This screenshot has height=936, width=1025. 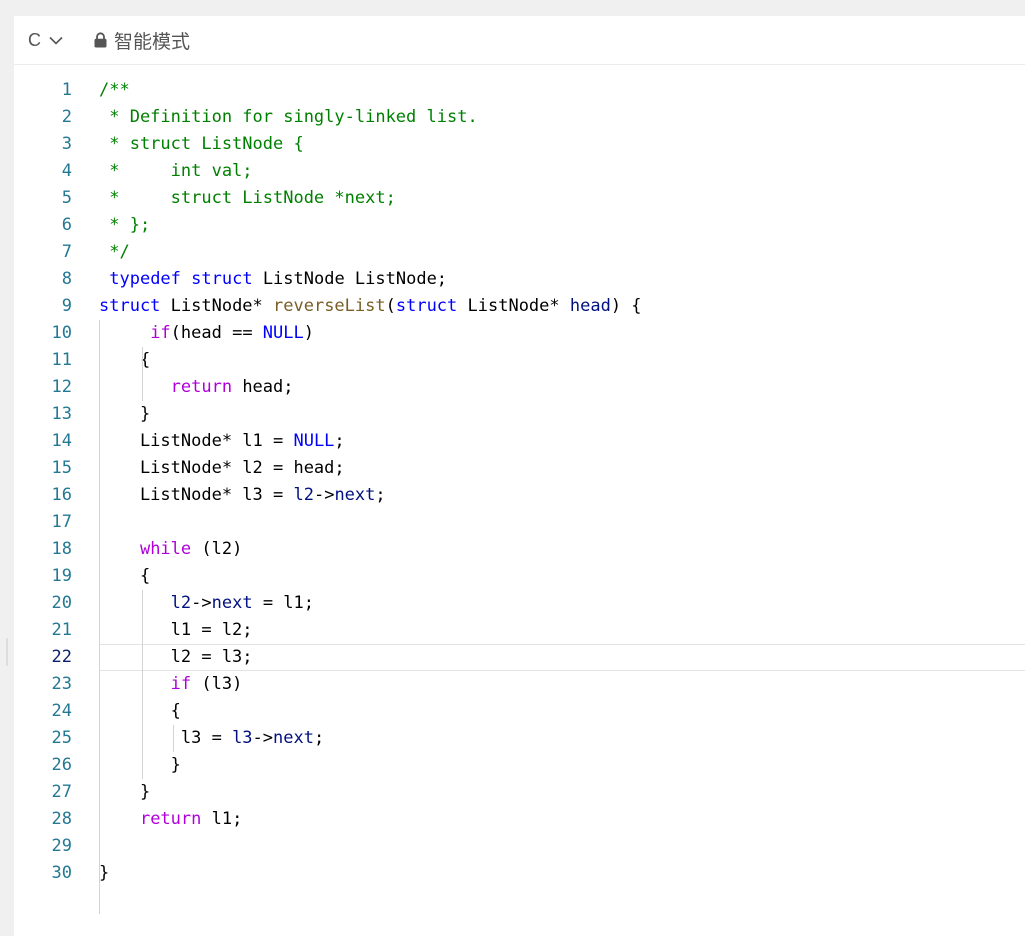 What do you see at coordinates (45, 40) in the screenshot?
I see `language-select: C` at bounding box center [45, 40].